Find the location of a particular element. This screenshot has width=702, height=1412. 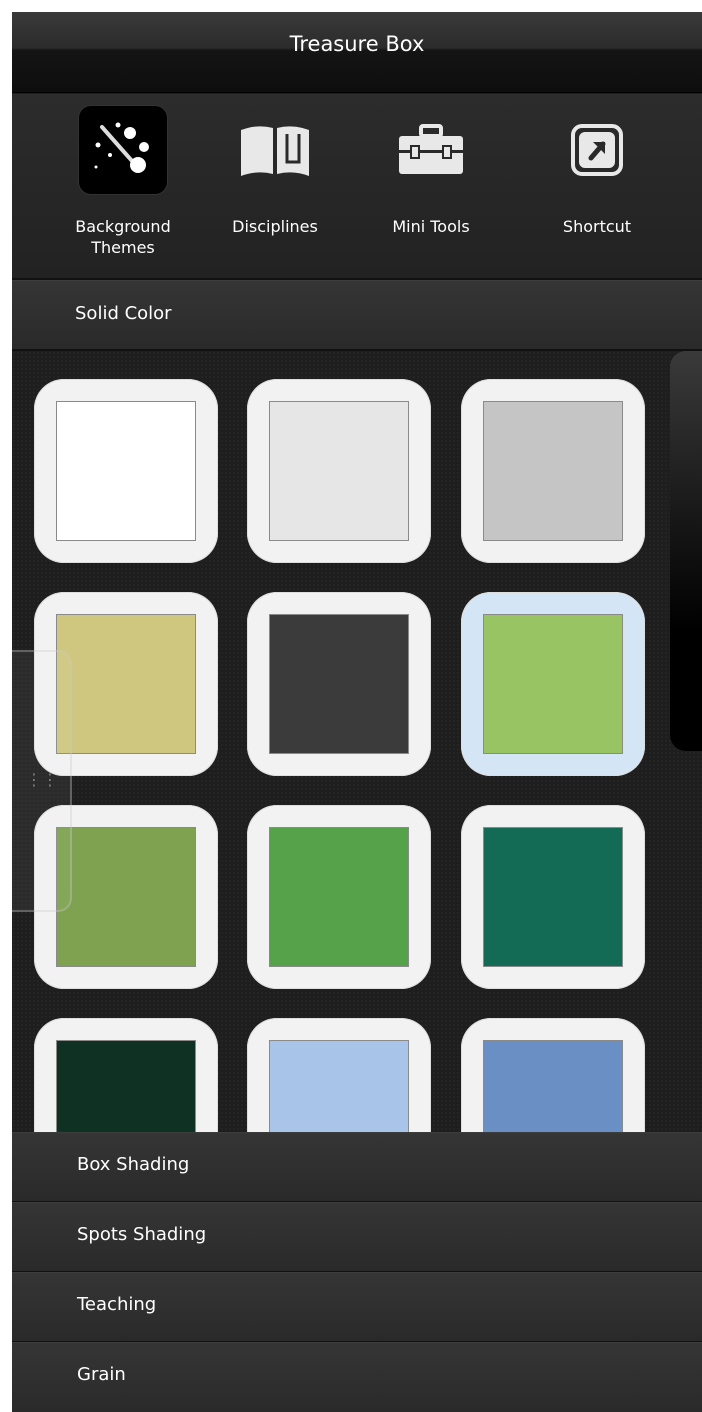

book-icon is located at coordinates (275, 150).